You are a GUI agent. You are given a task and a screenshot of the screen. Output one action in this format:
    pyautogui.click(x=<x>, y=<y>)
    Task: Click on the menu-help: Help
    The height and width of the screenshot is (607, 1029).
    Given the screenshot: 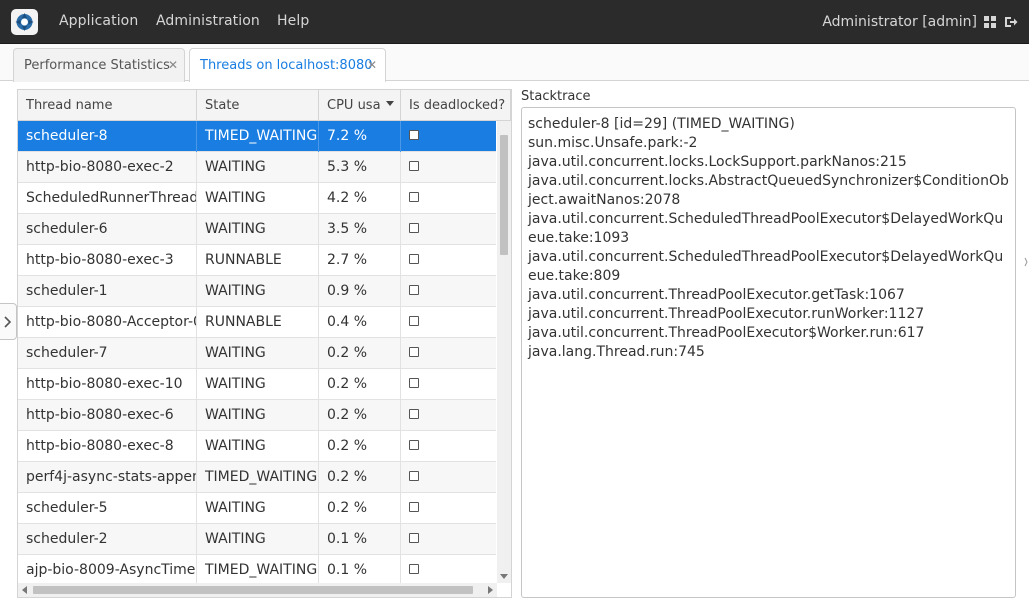 What is the action you would take?
    pyautogui.click(x=293, y=21)
    